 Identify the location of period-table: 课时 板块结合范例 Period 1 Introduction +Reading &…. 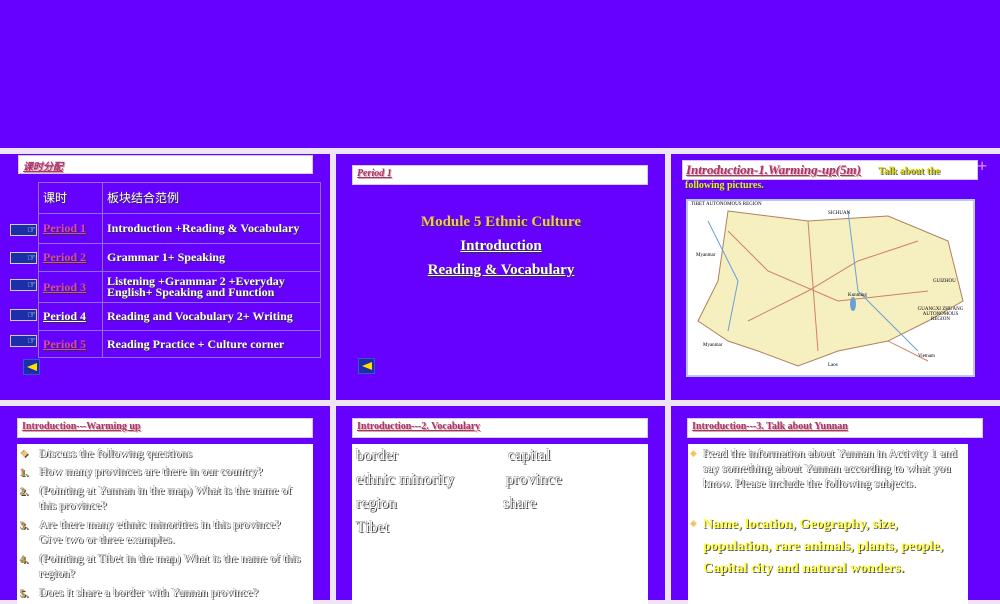
(179, 270).